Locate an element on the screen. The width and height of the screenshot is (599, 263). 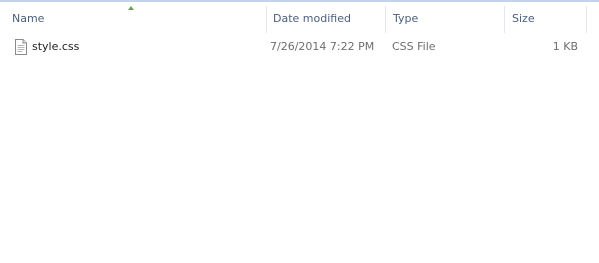
column-header-date-label: Date modified is located at coordinates (312, 18).